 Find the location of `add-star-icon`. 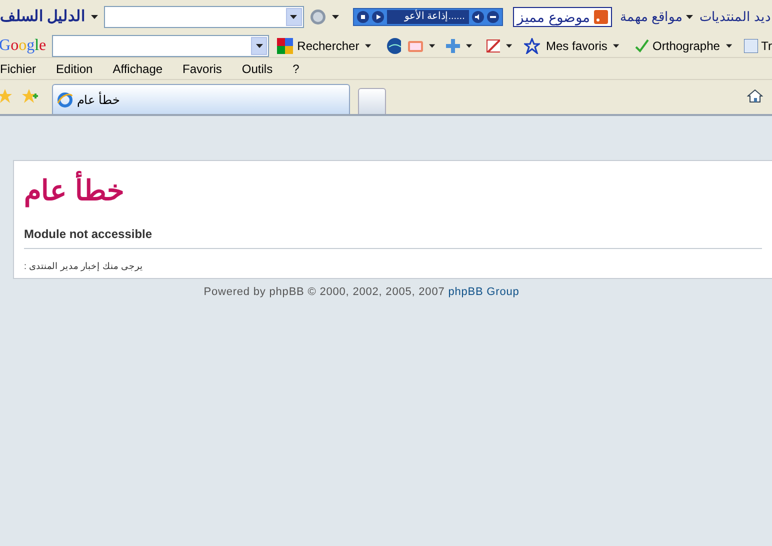

add-star-icon is located at coordinates (30, 96).